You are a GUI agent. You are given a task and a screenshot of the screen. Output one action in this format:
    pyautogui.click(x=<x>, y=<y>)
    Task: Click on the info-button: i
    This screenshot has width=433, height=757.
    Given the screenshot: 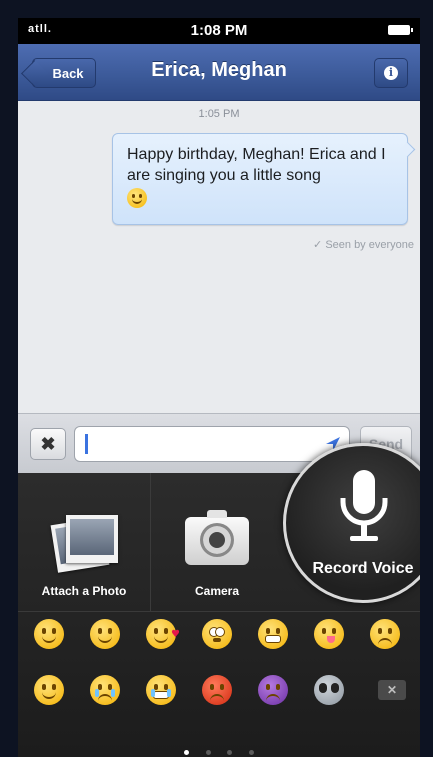 What is the action you would take?
    pyautogui.click(x=391, y=73)
    